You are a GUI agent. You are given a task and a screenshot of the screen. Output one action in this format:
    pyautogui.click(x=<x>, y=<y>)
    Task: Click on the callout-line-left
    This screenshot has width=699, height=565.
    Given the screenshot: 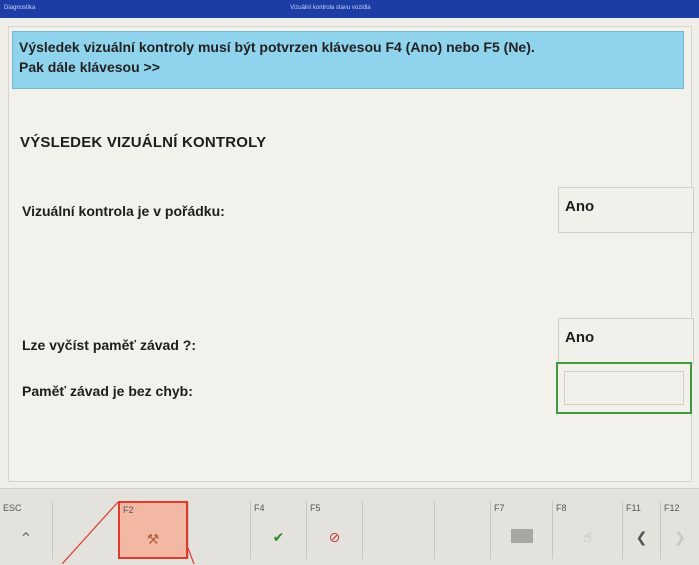 What is the action you would take?
    pyautogui.click(x=90, y=532)
    